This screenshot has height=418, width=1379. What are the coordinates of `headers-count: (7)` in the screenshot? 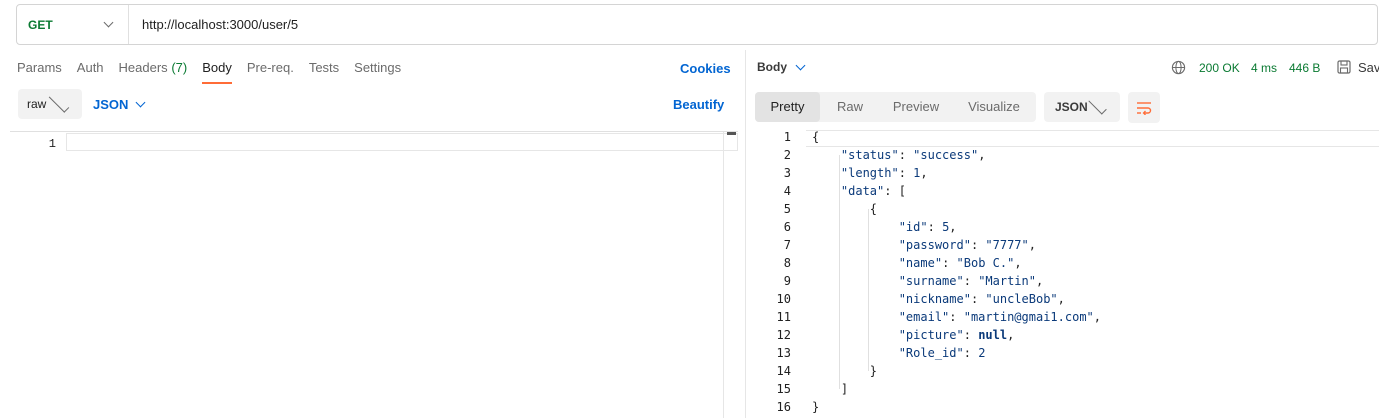 It's located at (179, 67).